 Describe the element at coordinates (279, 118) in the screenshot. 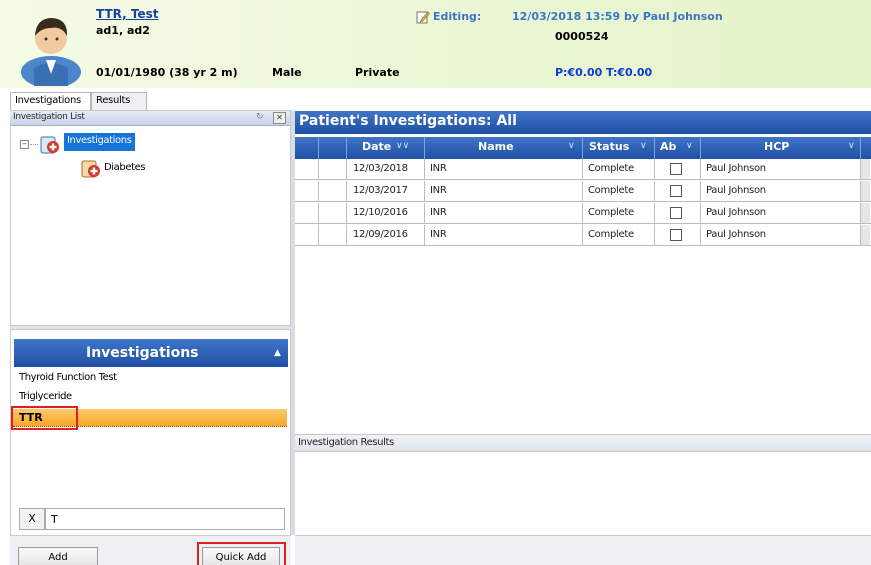

I see `close-icon: ✕` at that location.